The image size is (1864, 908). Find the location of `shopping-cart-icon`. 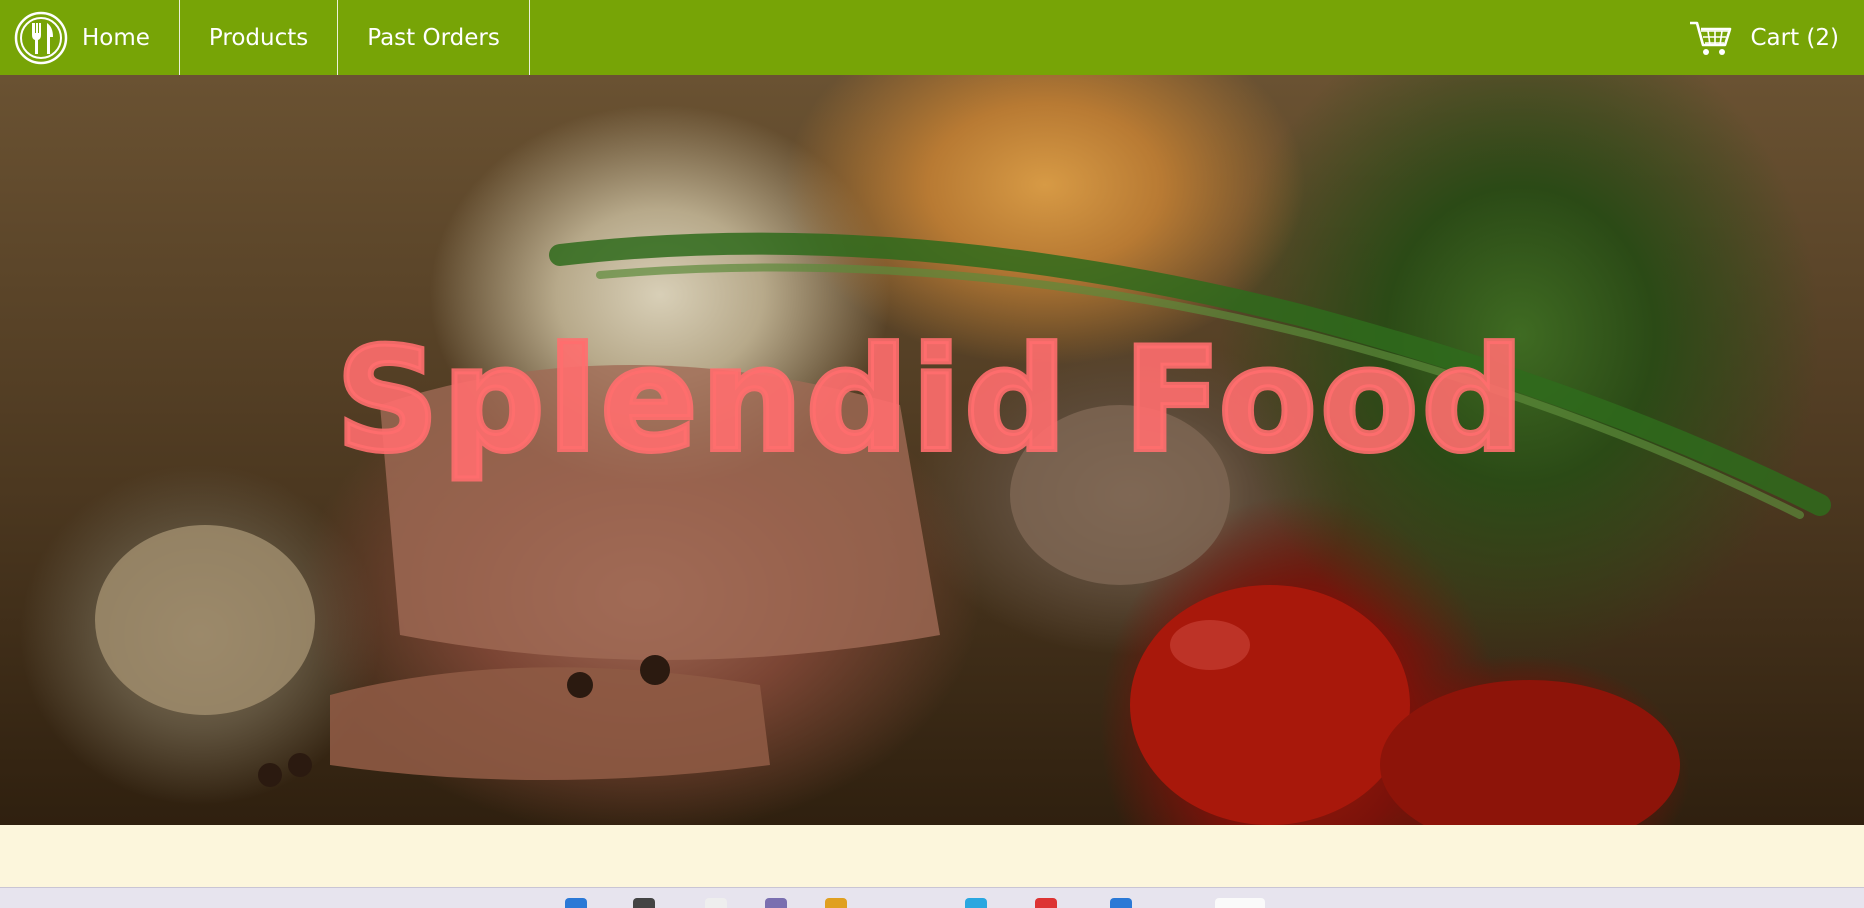

shopping-cart-icon is located at coordinates (1711, 38).